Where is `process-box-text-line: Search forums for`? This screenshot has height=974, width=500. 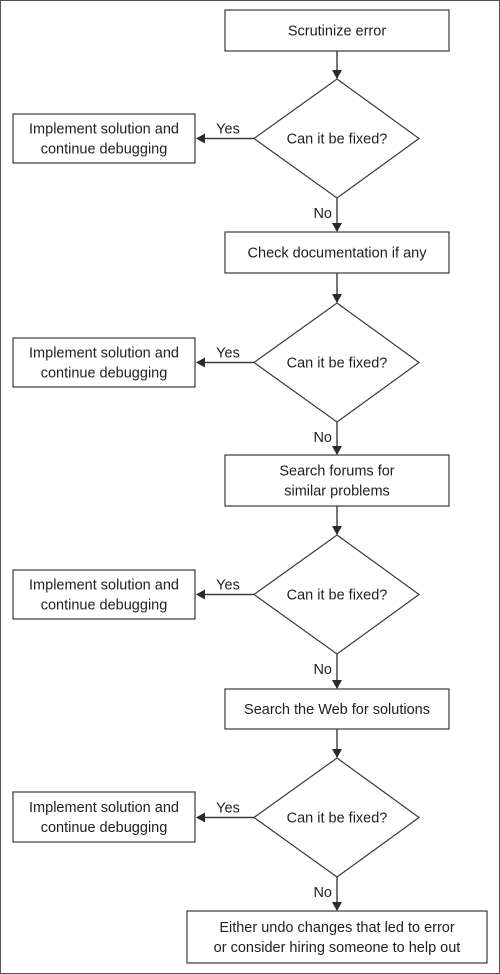 process-box-text-line: Search forums for is located at coordinates (336, 472).